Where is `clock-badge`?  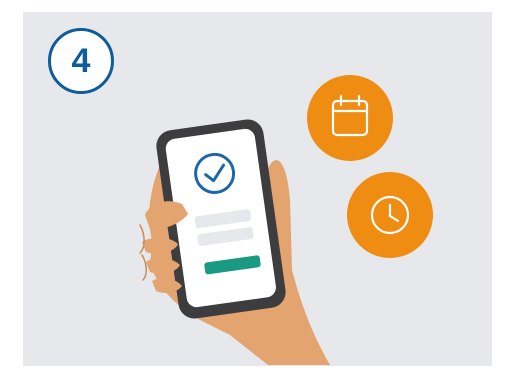 clock-badge is located at coordinates (390, 215).